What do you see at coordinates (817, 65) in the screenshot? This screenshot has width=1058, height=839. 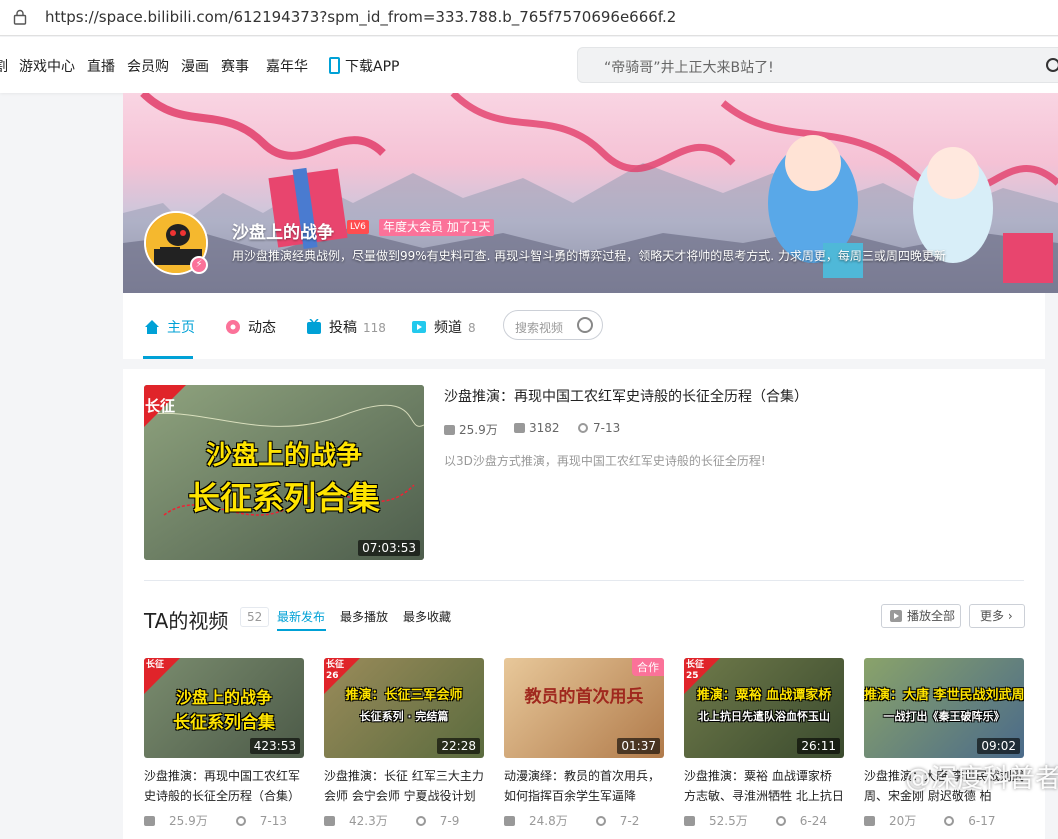 I see `global-search-box: “帝骑哥”井上正大来B站了!` at bounding box center [817, 65].